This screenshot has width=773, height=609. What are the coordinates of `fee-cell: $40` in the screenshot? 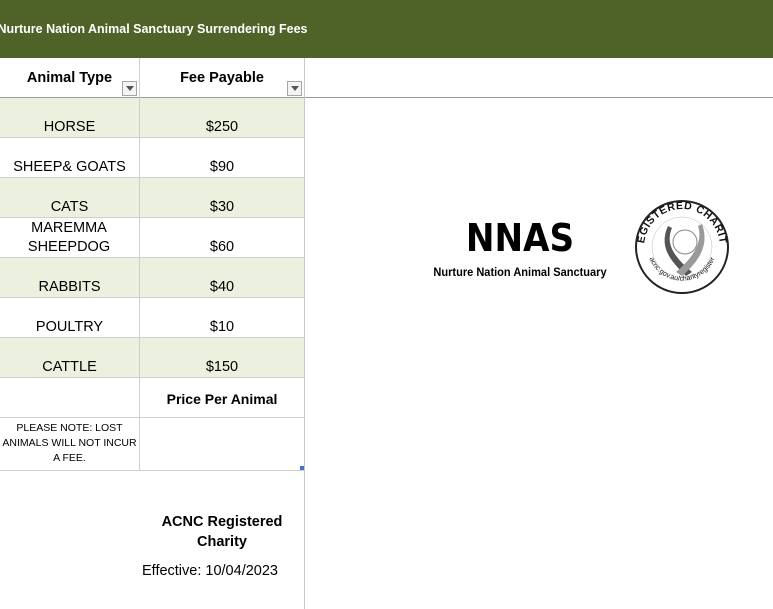 It's located at (222, 277).